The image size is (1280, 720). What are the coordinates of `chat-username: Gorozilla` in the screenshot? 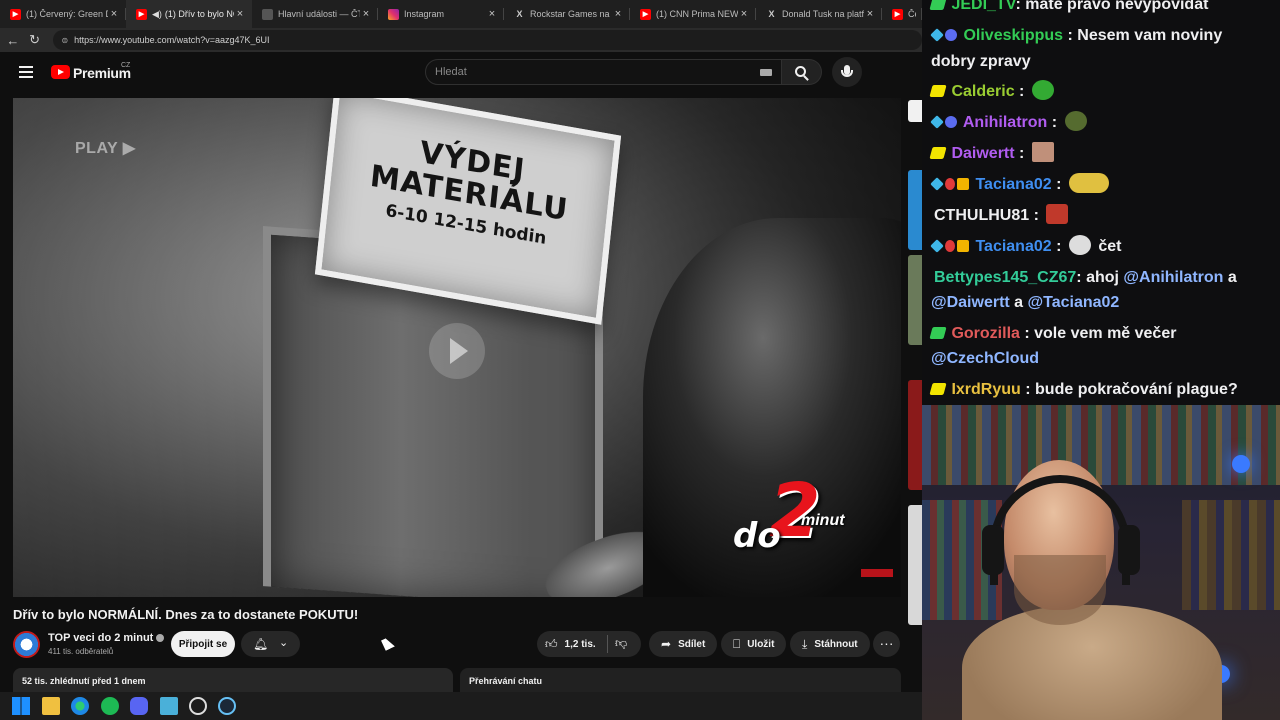 It's located at (985, 333).